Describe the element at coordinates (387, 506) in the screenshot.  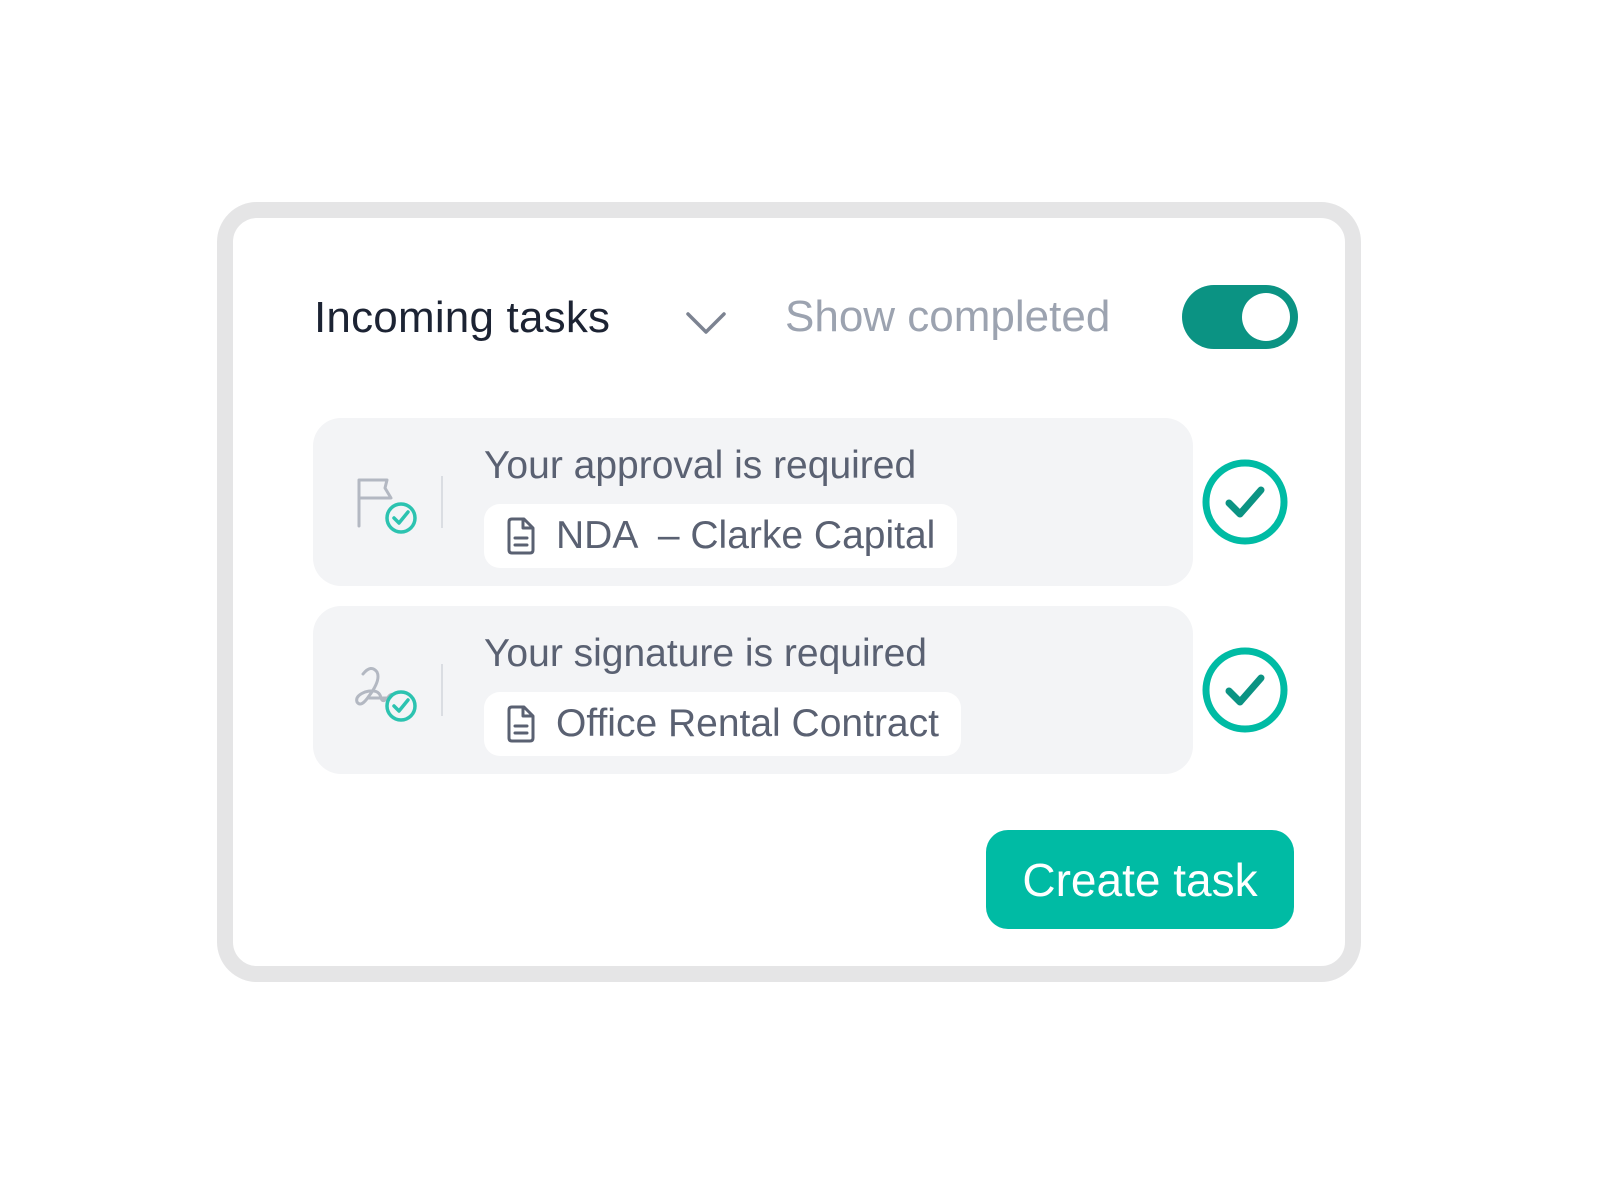
I see `flag-check-icon` at that location.